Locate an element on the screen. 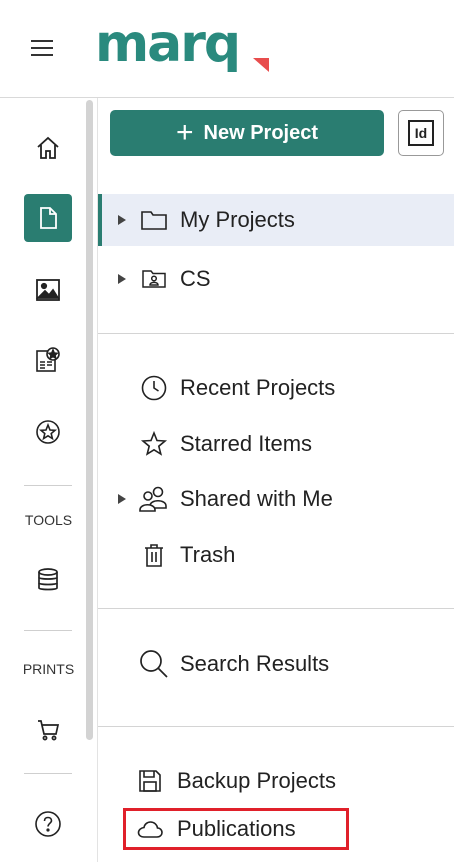 This screenshot has height=862, width=454. tree-item-label: Starred Items is located at coordinates (246, 443).